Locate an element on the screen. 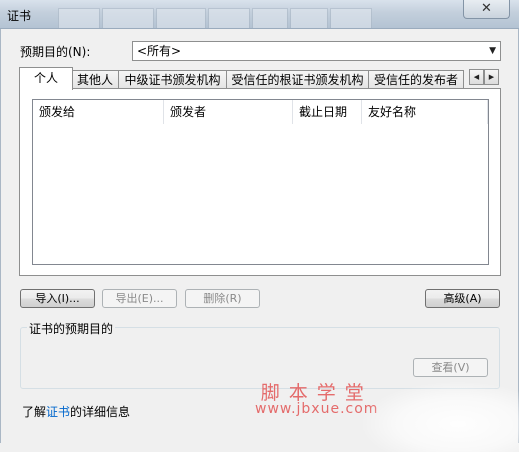  column-header-expiration-date: 截止日期 is located at coordinates (327, 112).